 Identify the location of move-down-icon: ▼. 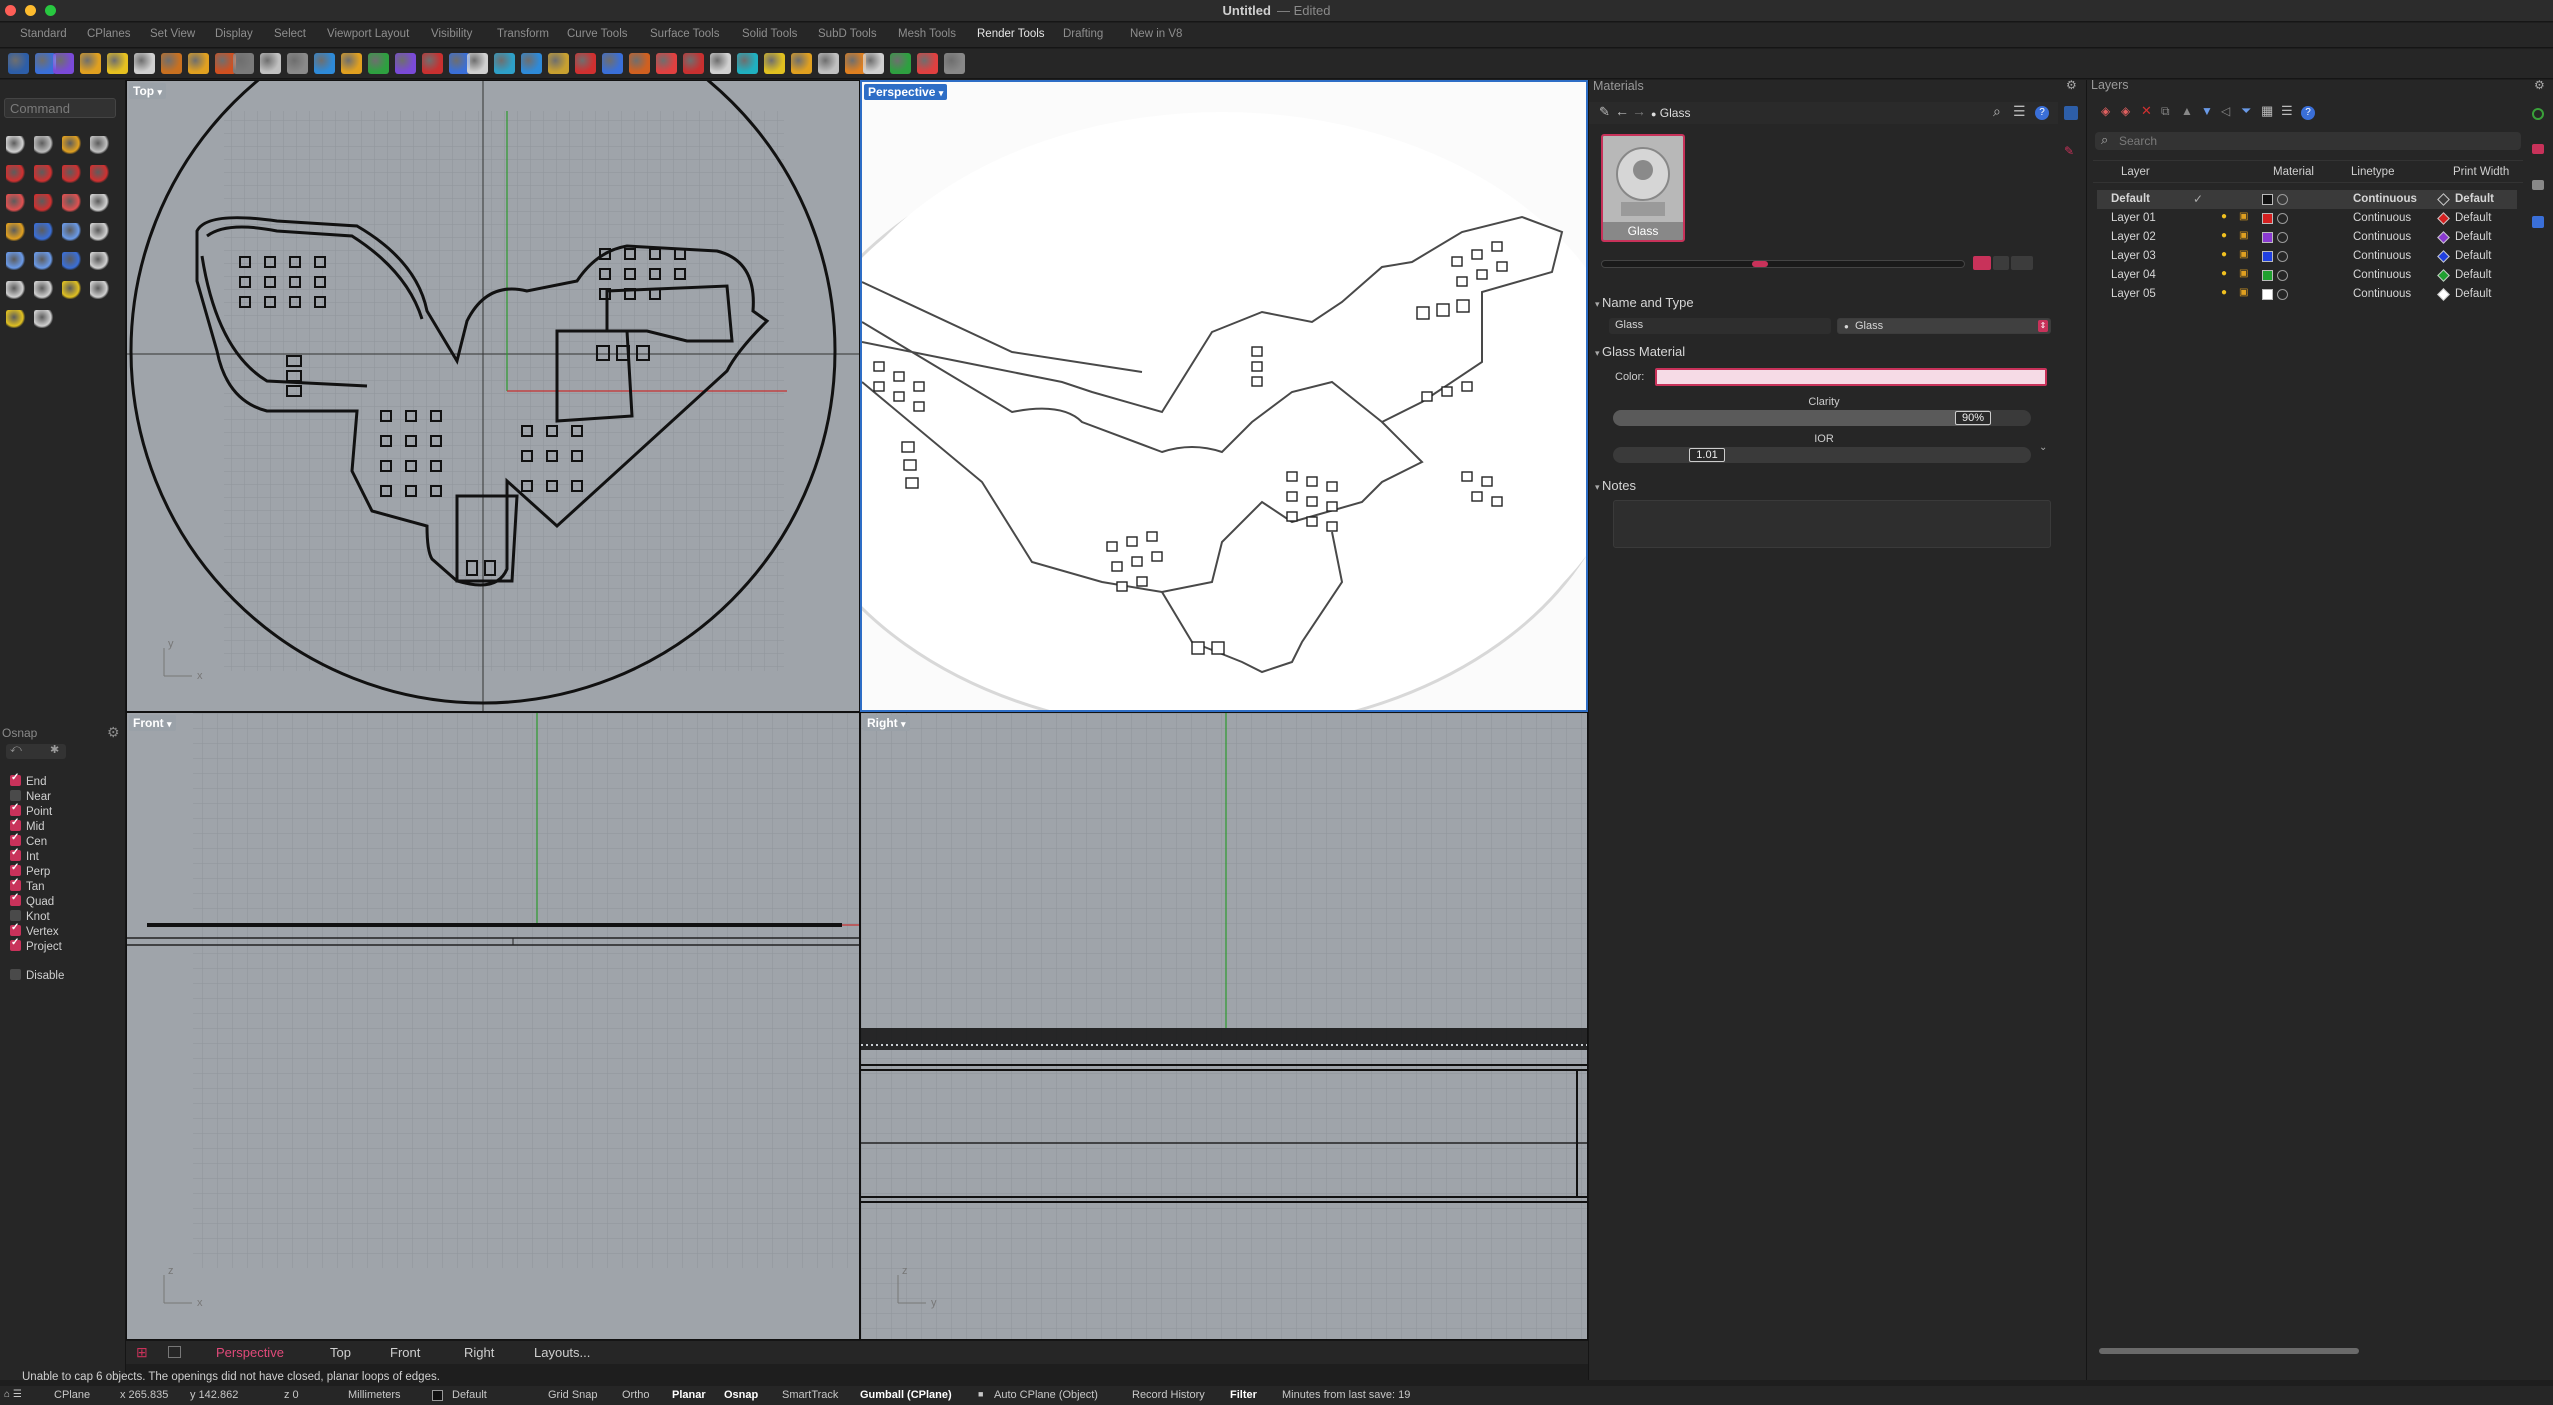
(2207, 111).